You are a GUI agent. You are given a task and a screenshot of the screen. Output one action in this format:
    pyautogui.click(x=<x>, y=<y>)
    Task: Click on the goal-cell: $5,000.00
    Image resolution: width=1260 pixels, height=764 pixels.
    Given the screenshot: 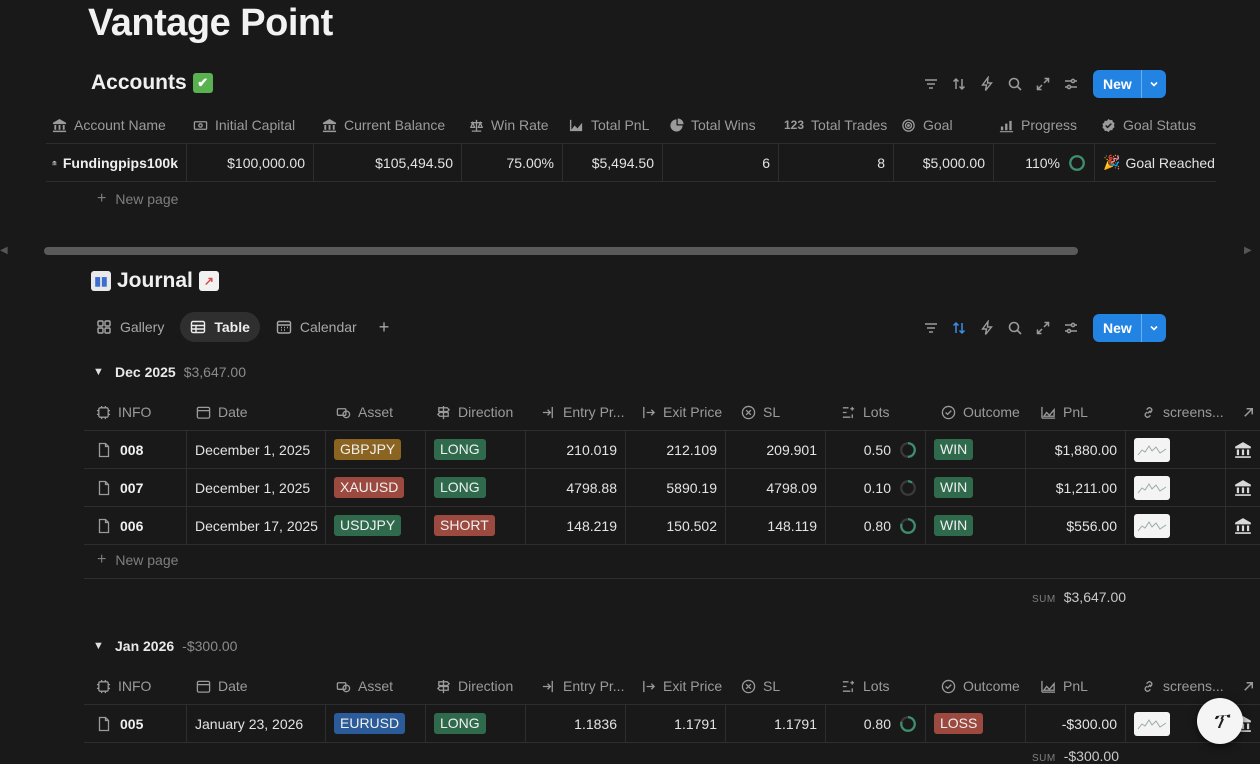 What is the action you would take?
    pyautogui.click(x=944, y=162)
    